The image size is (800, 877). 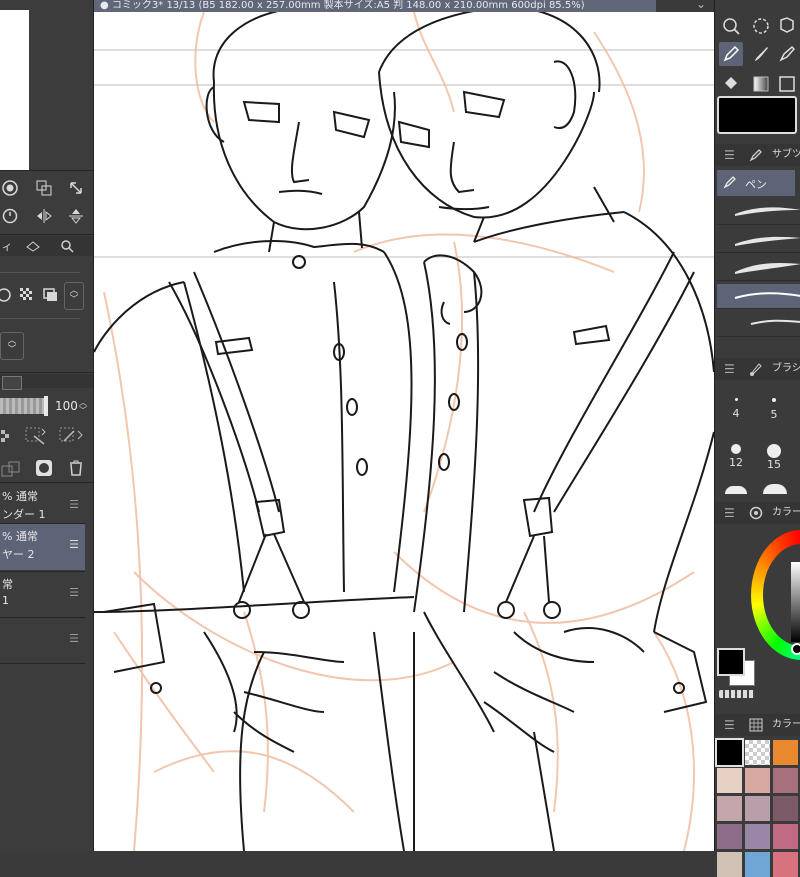 What do you see at coordinates (44, 188) in the screenshot?
I see `fit-screen-icon` at bounding box center [44, 188].